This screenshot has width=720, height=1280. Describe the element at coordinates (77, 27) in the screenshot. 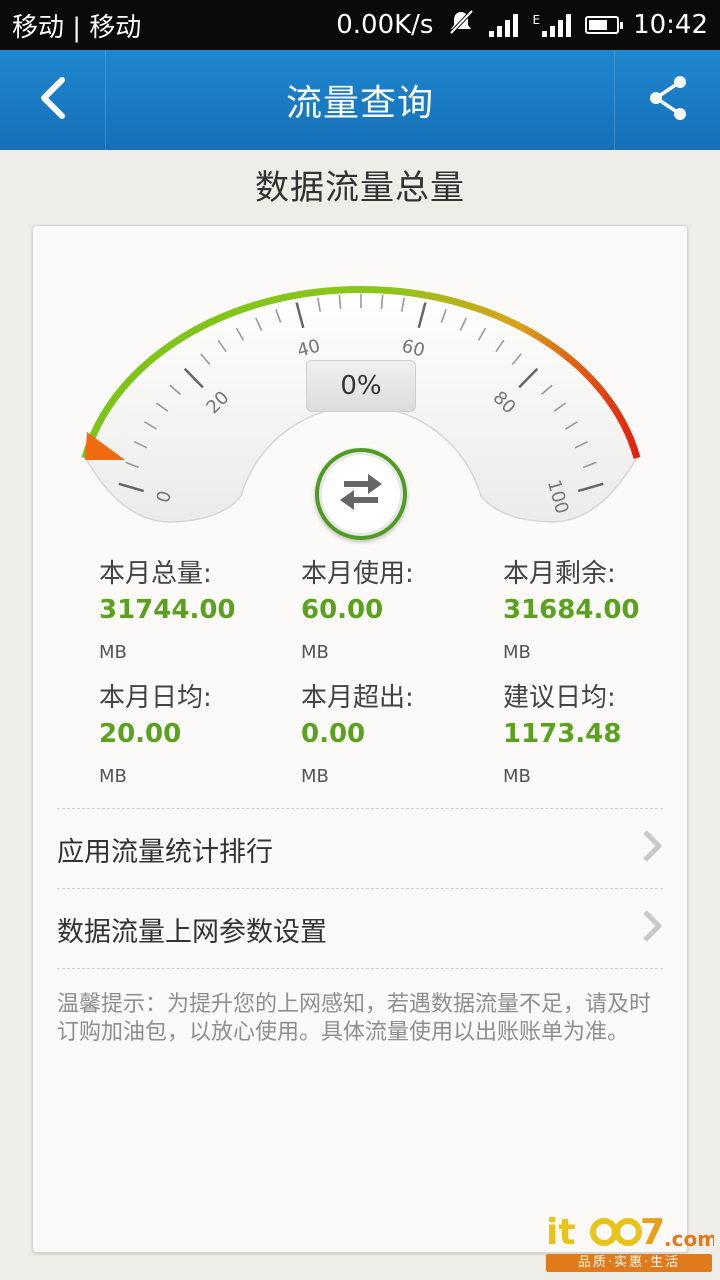

I see `carrier-text: 移动 | 移动` at that location.